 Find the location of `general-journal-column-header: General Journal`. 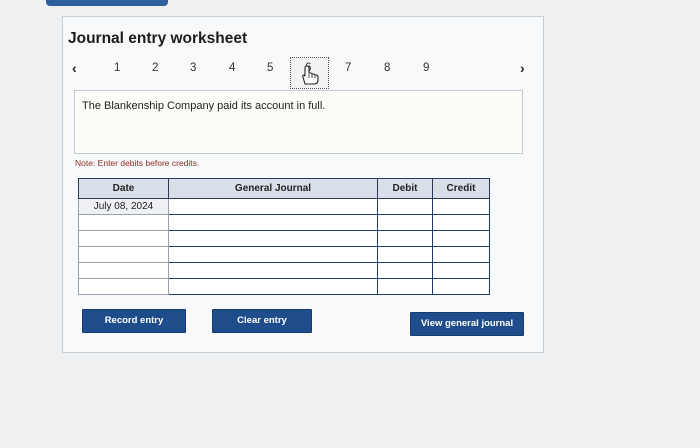

general-journal-column-header: General Journal is located at coordinates (273, 188).